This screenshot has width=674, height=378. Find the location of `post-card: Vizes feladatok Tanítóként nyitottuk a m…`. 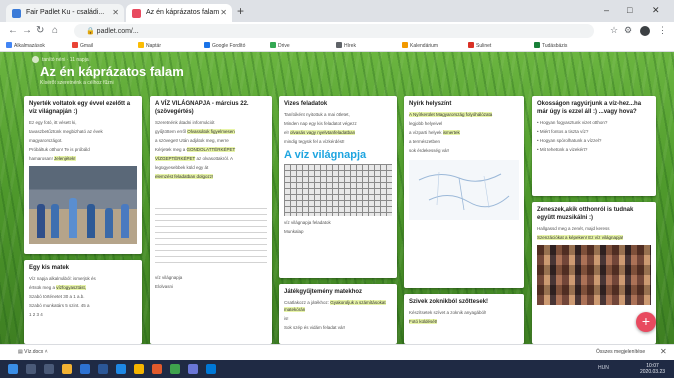

post-card: Vizes feladatok Tanítóként nyitottuk a m… is located at coordinates (338, 187).